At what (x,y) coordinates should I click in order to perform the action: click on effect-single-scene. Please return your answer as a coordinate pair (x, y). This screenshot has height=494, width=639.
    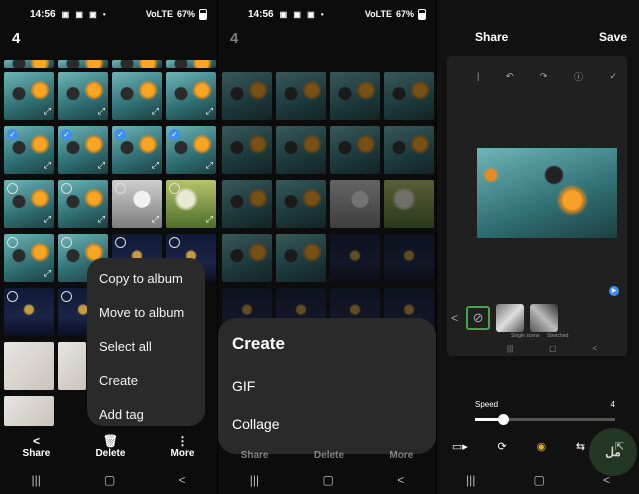
    Looking at the image, I should click on (510, 318).